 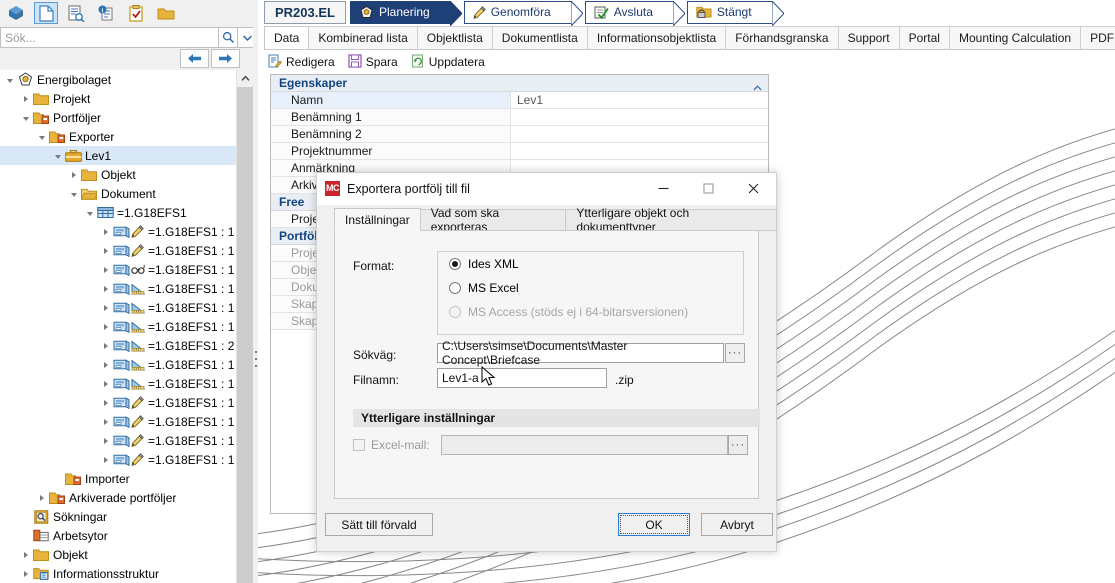 What do you see at coordinates (118, 155) in the screenshot?
I see `tree-item: Lev1` at bounding box center [118, 155].